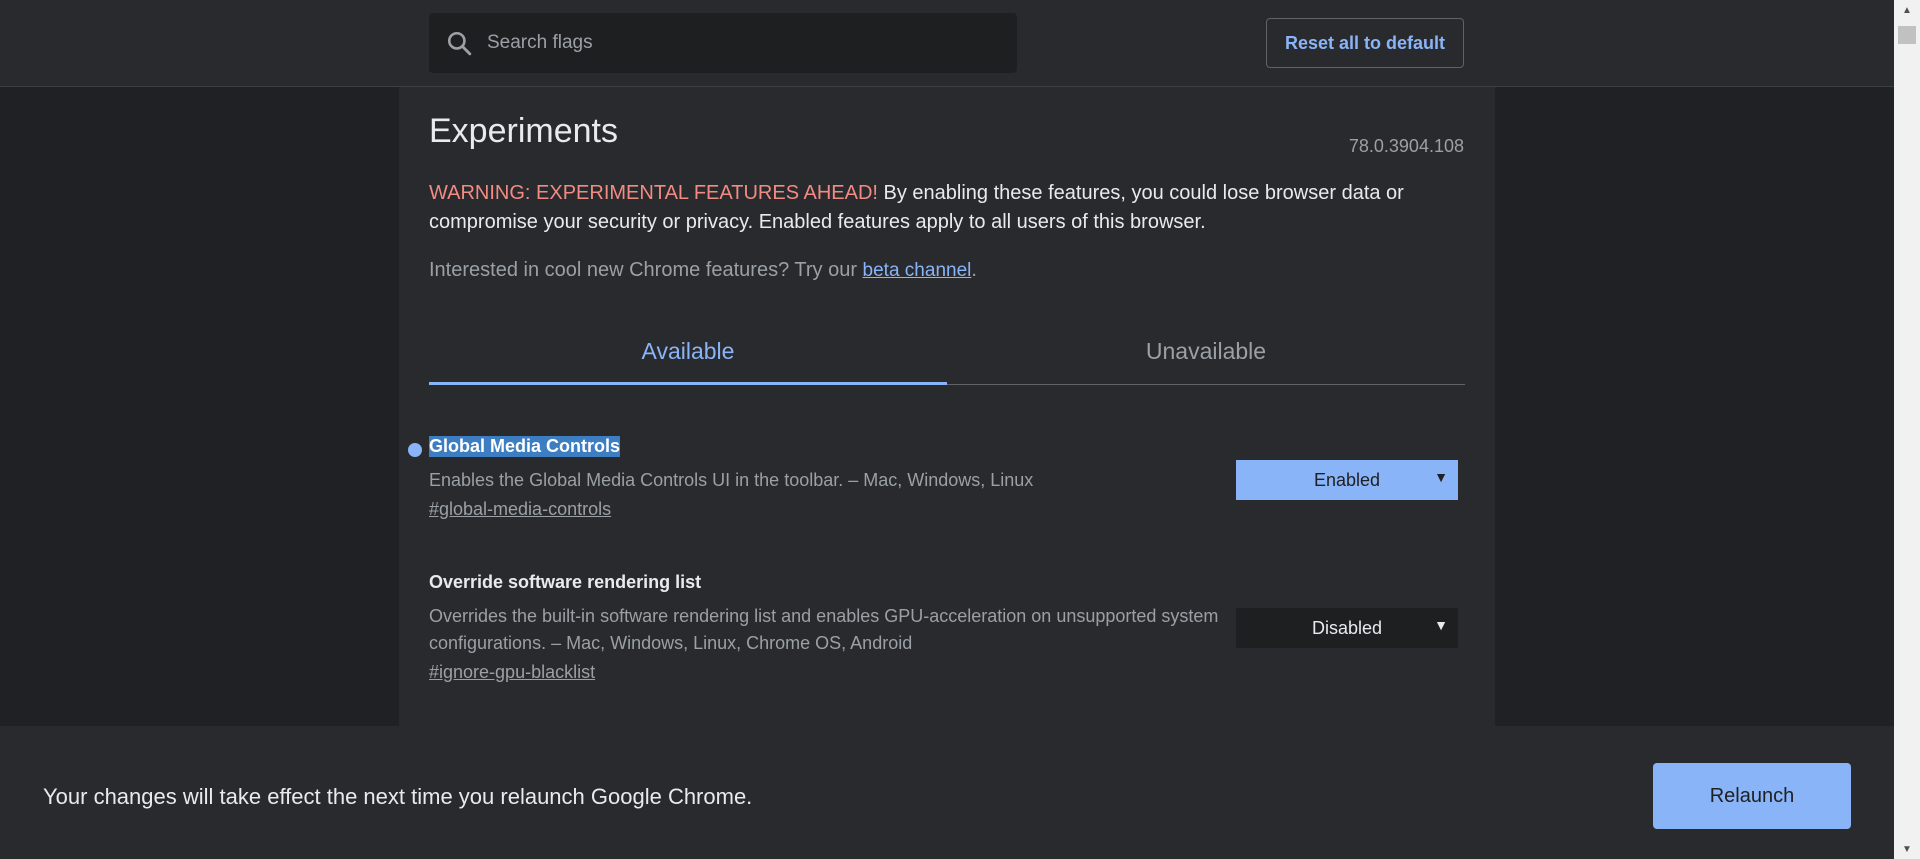 This screenshot has width=1920, height=859. What do you see at coordinates (737, 43) in the screenshot?
I see `search-input` at bounding box center [737, 43].